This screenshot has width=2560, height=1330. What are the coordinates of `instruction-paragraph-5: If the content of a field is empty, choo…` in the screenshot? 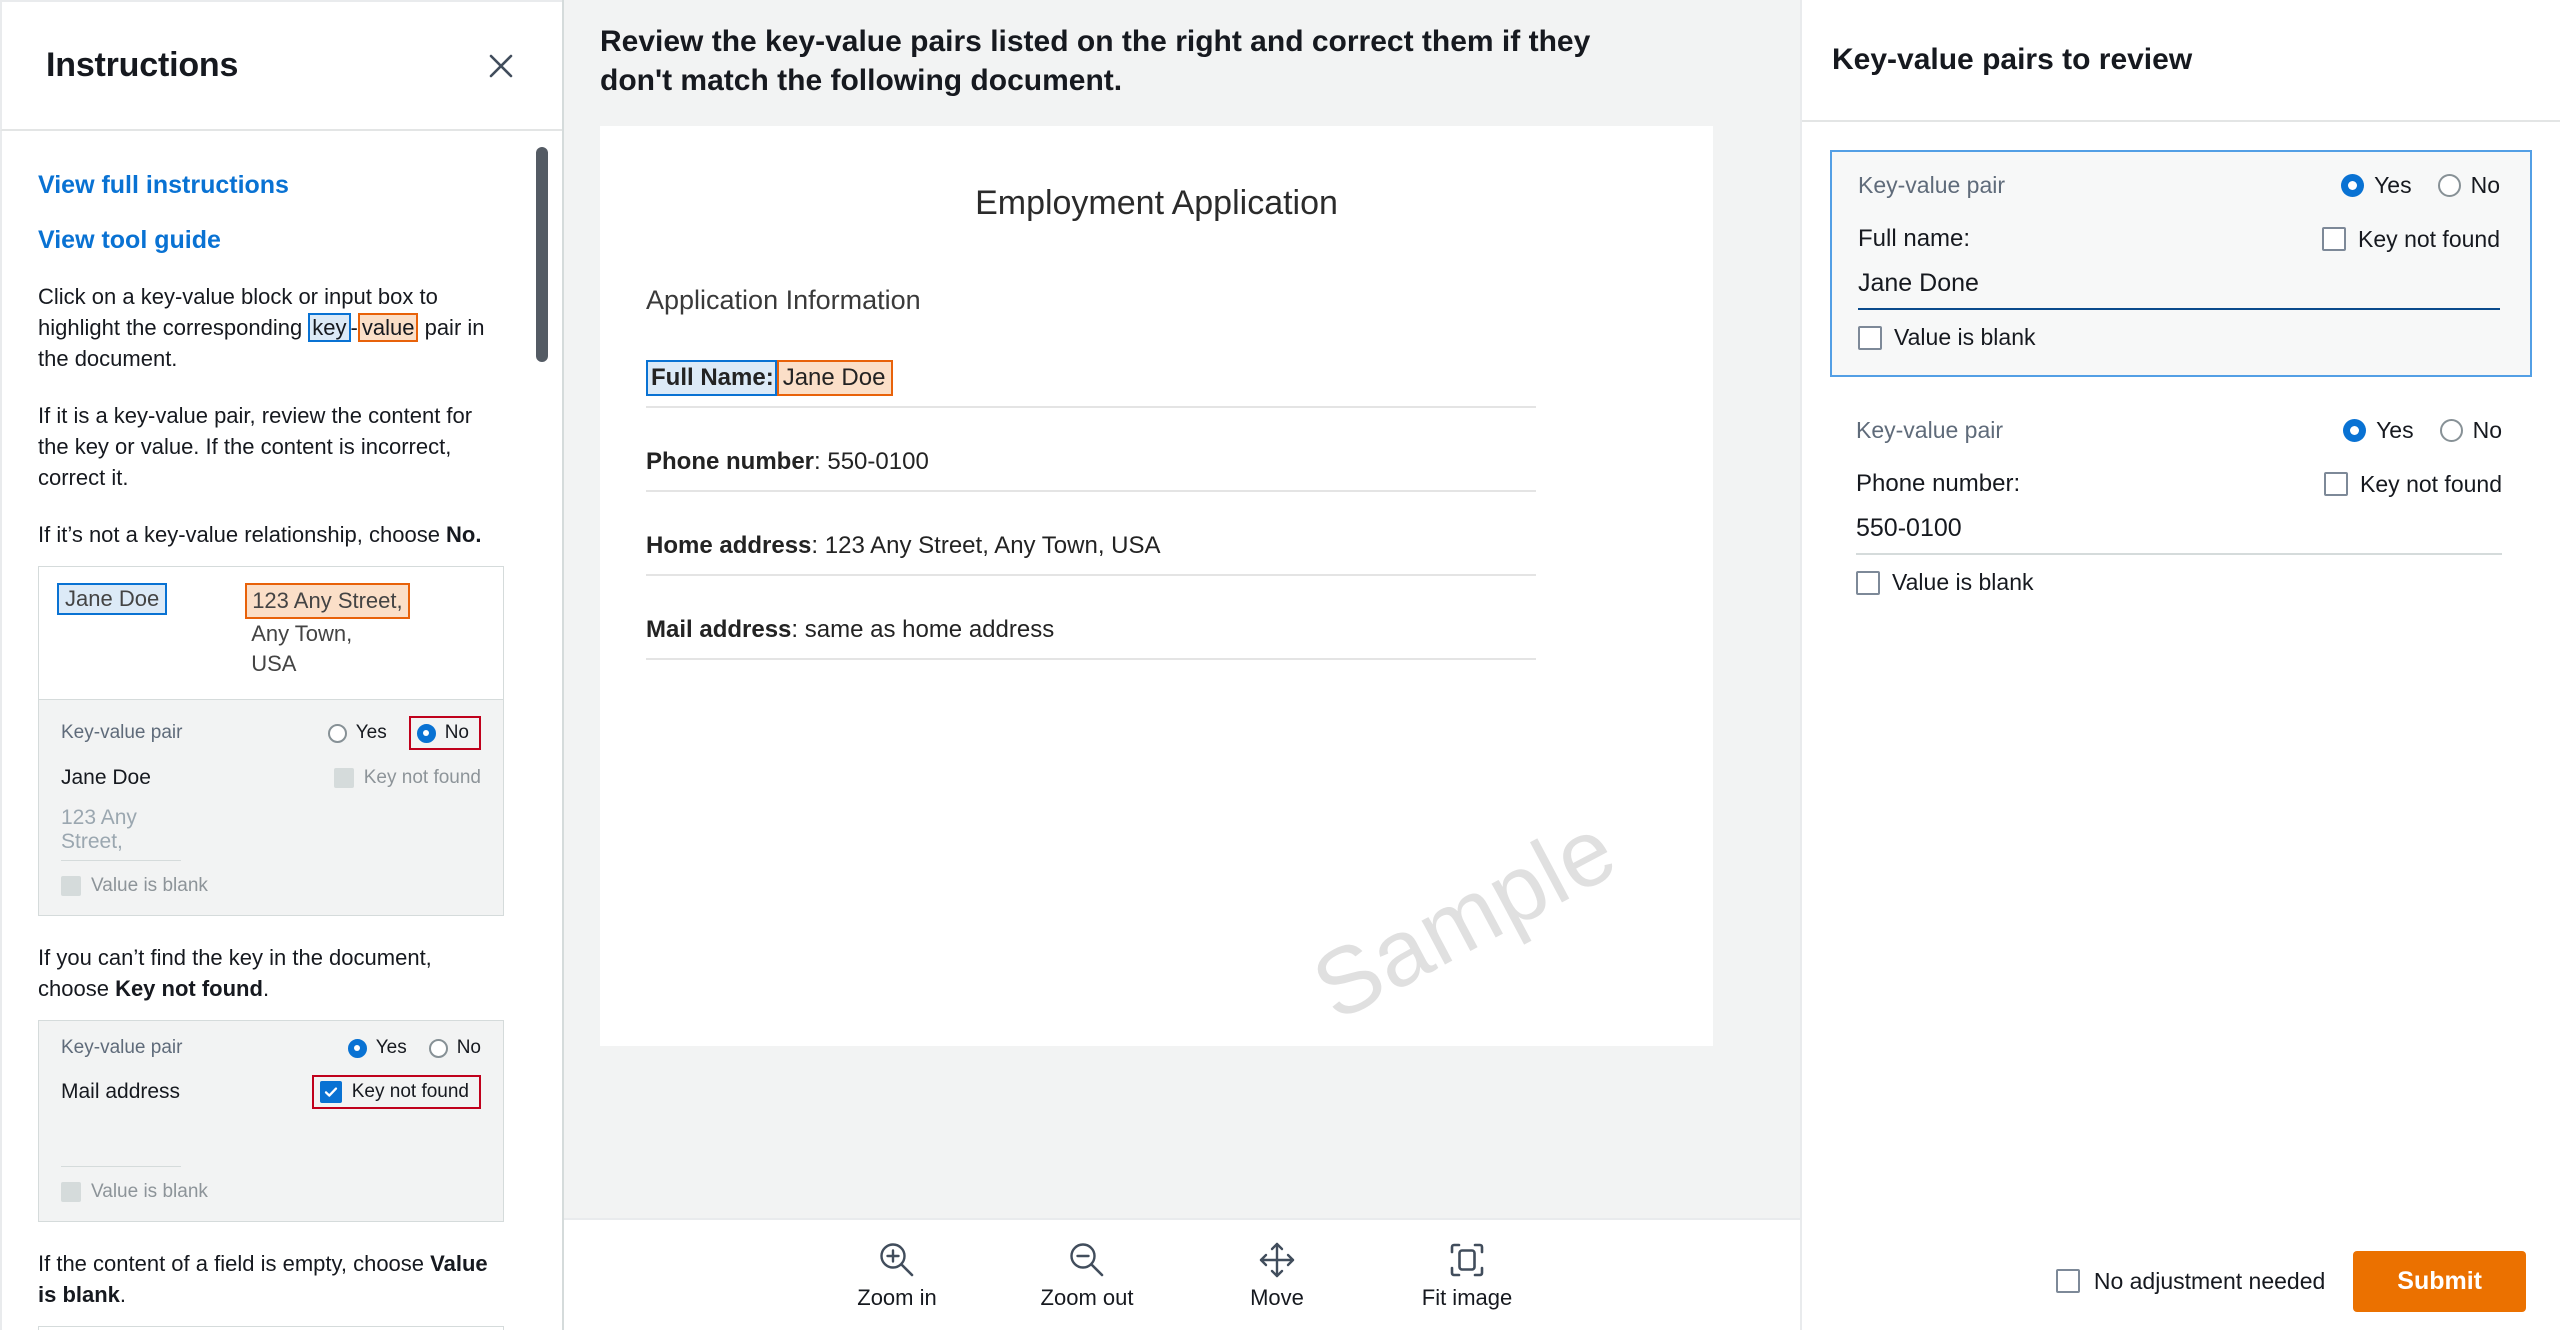 It's located at (271, 1279).